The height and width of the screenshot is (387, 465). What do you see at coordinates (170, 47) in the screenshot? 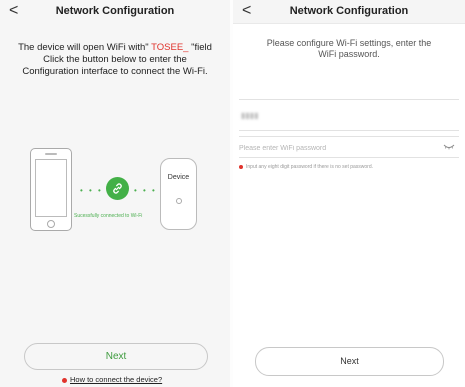
I see `ssid-prefix-highlight: TOSEE_` at bounding box center [170, 47].